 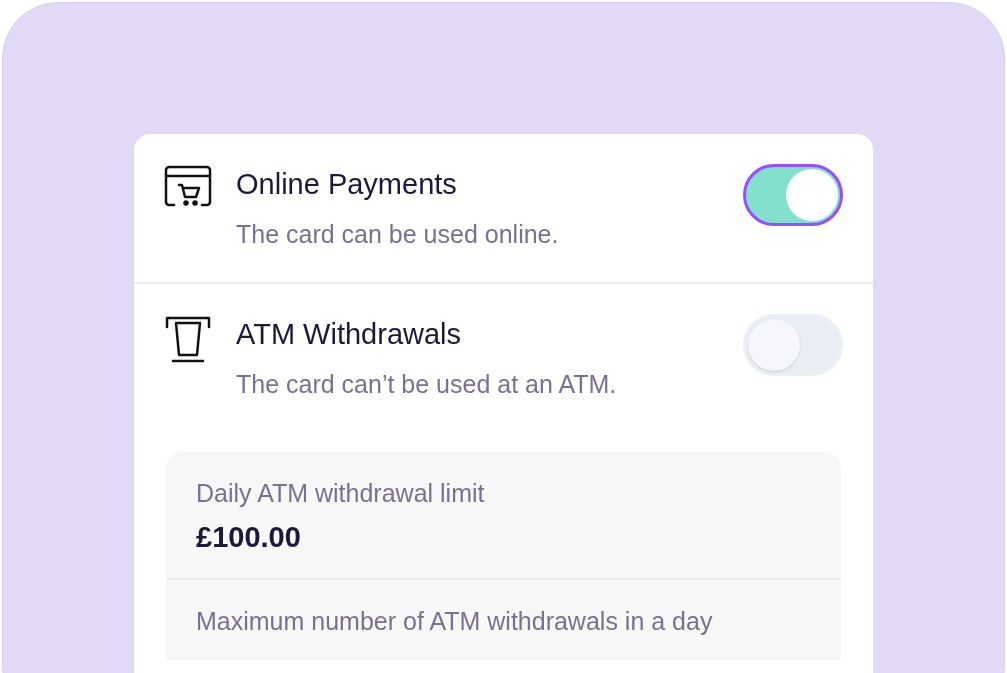 I want to click on cart-window-icon, so click(x=188, y=187).